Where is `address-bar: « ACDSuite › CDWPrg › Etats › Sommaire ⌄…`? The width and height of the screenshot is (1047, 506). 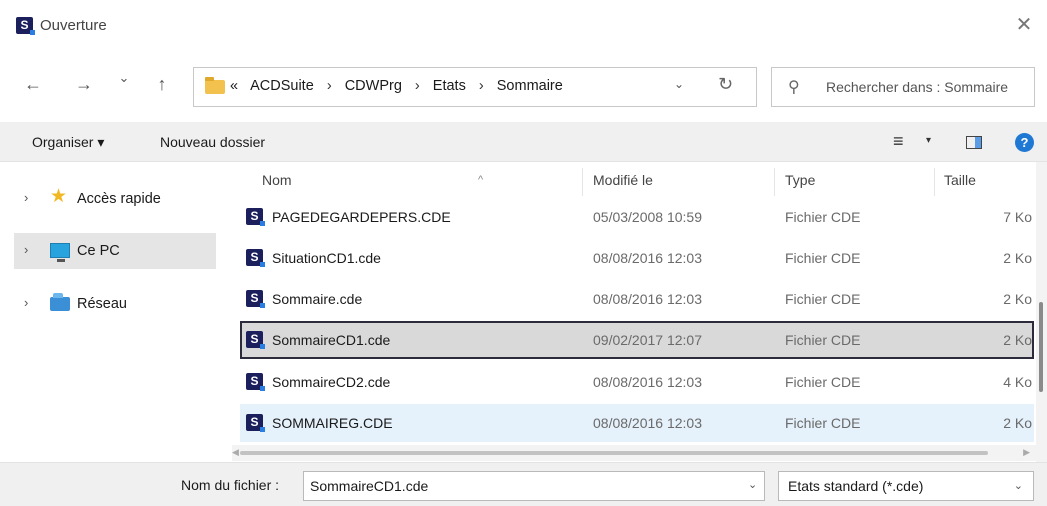 address-bar: « ACDSuite › CDWPrg › Etats › Sommaire ⌄… is located at coordinates (475, 87).